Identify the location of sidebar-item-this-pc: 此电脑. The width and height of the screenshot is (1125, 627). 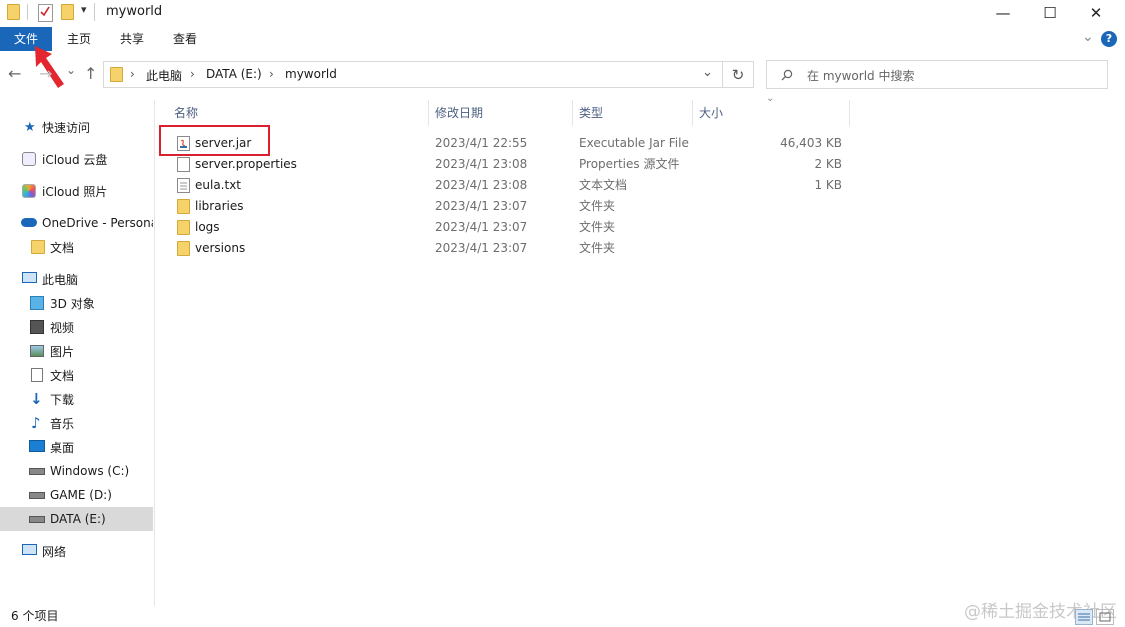
(76, 279).